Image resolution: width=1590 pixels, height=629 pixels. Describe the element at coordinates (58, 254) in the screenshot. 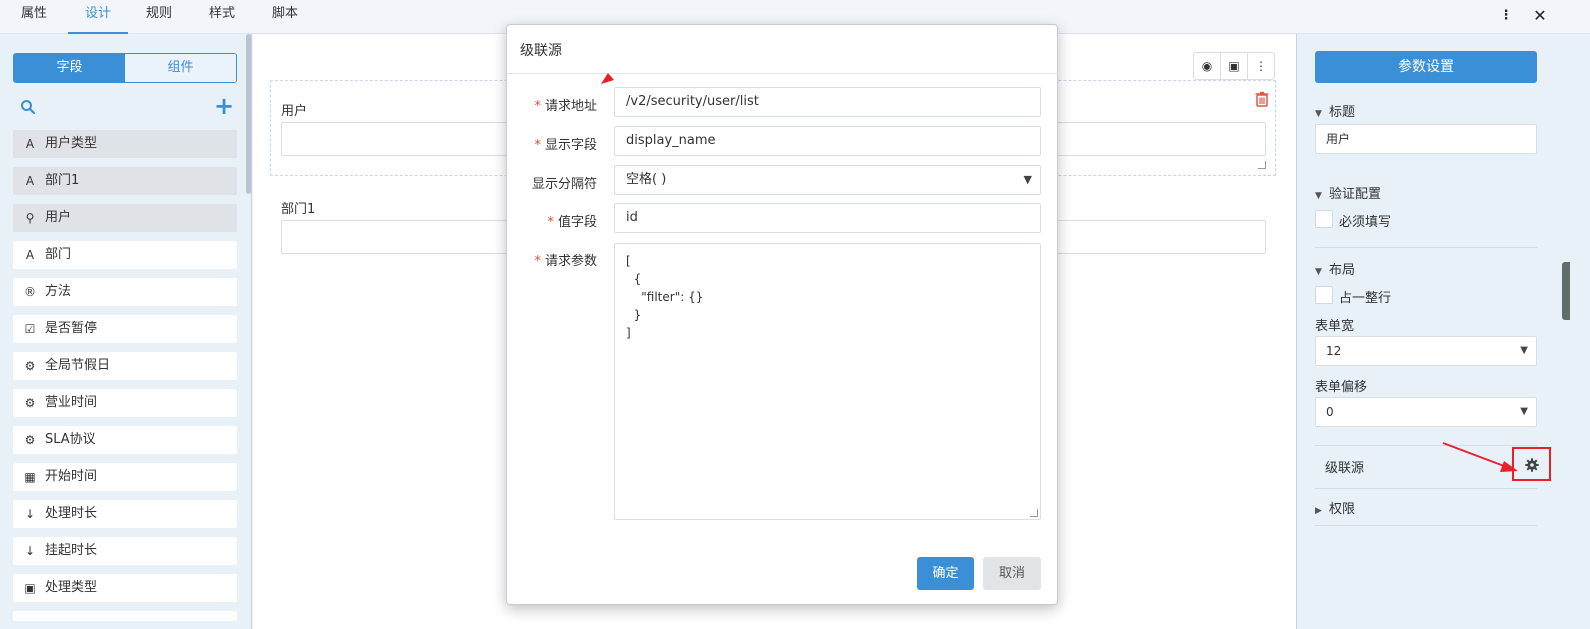

I see `palette-item-label: 部门` at that location.